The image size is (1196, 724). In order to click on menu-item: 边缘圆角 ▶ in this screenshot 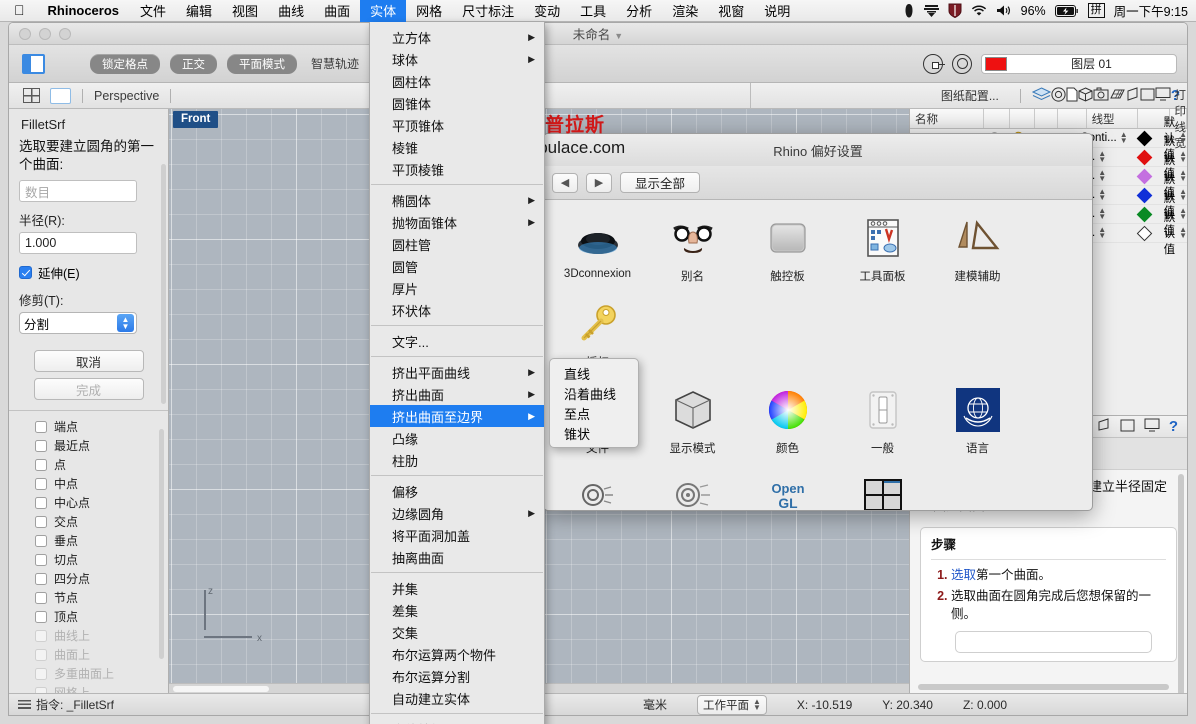, I will do `click(457, 513)`.